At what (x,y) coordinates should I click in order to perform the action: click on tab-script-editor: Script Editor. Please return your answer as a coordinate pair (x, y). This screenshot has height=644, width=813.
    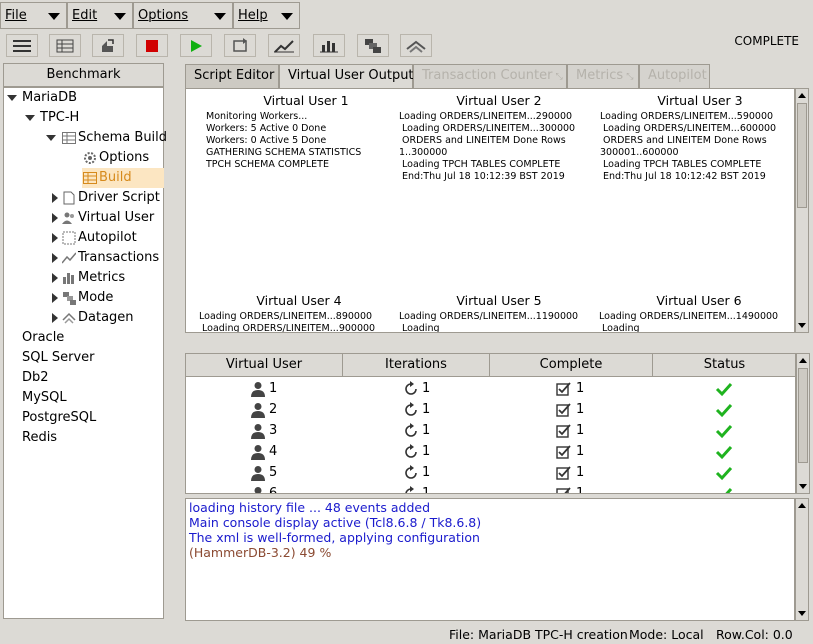
    Looking at the image, I should click on (232, 76).